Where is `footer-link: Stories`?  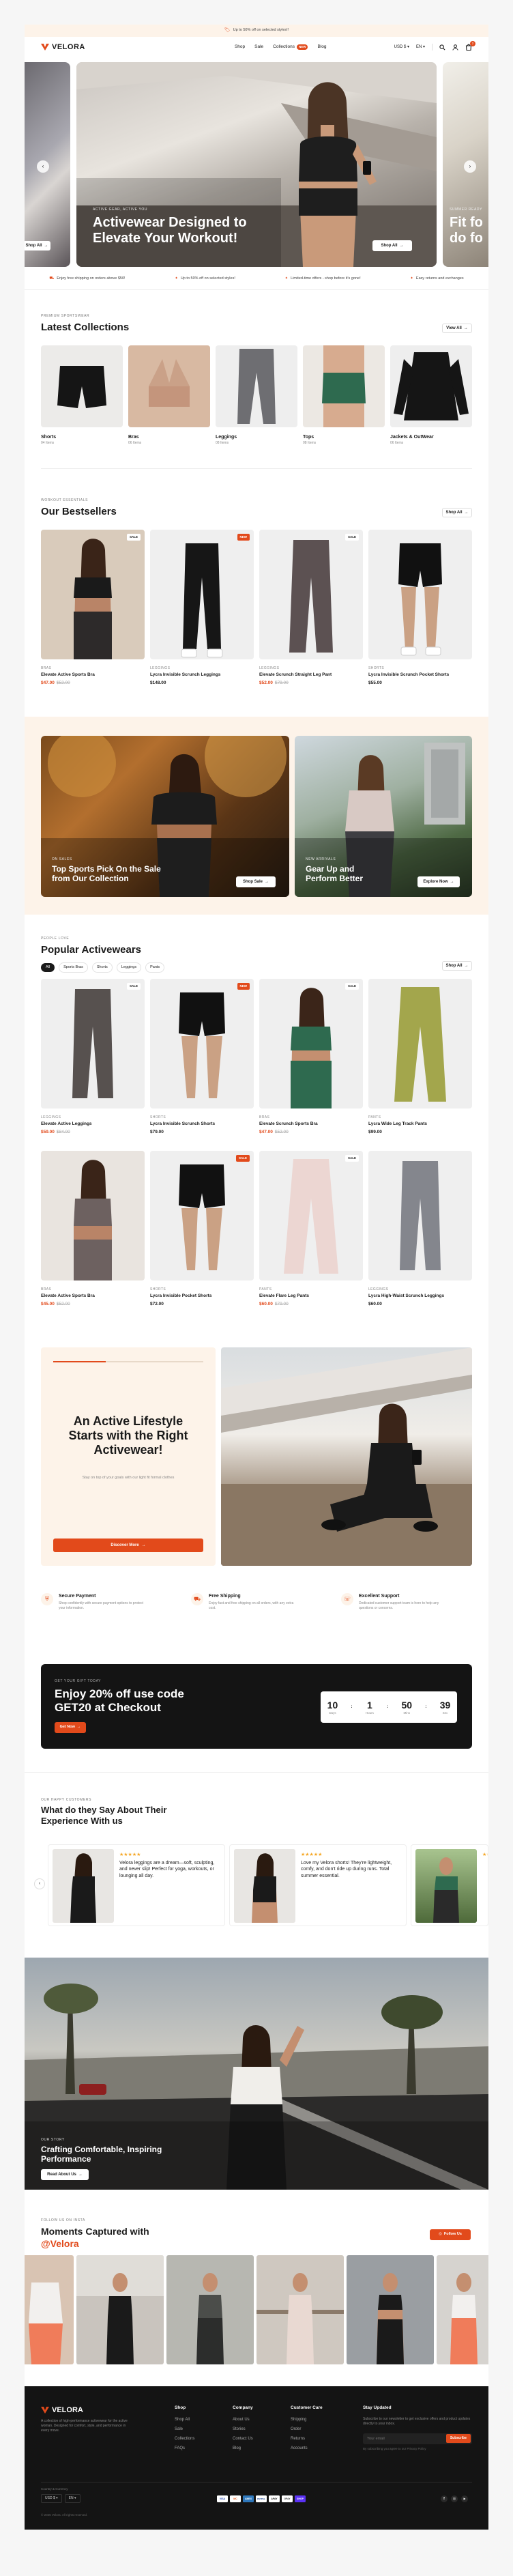 footer-link: Stories is located at coordinates (243, 2429).